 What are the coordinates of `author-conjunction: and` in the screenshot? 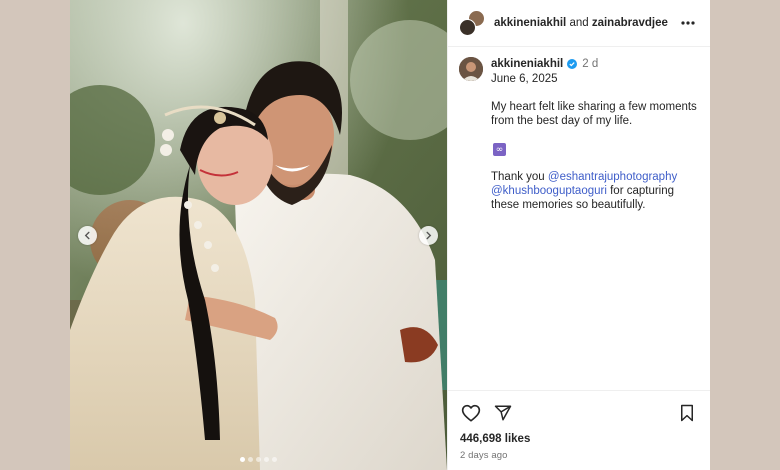 It's located at (579, 23).